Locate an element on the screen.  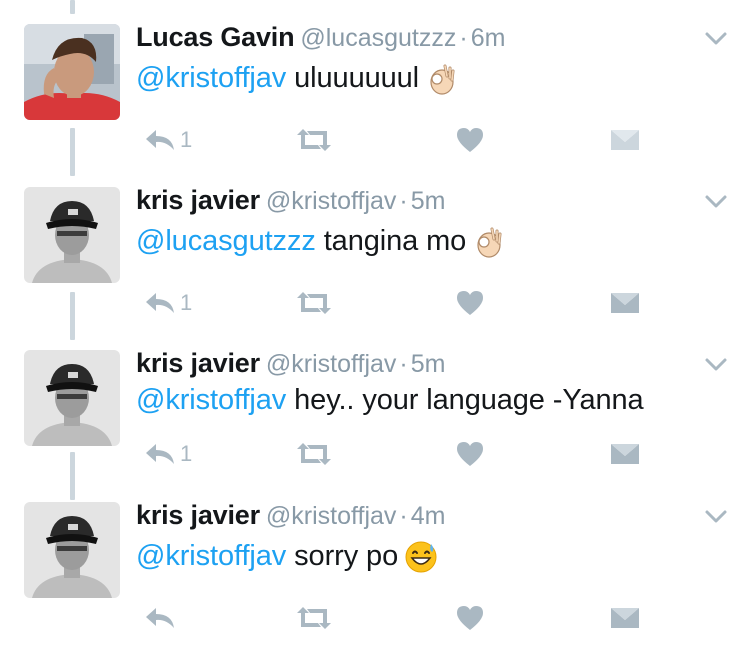
tweet-header: Lucas Gavin @lucasgutzzz · 6m is located at coordinates (320, 37).